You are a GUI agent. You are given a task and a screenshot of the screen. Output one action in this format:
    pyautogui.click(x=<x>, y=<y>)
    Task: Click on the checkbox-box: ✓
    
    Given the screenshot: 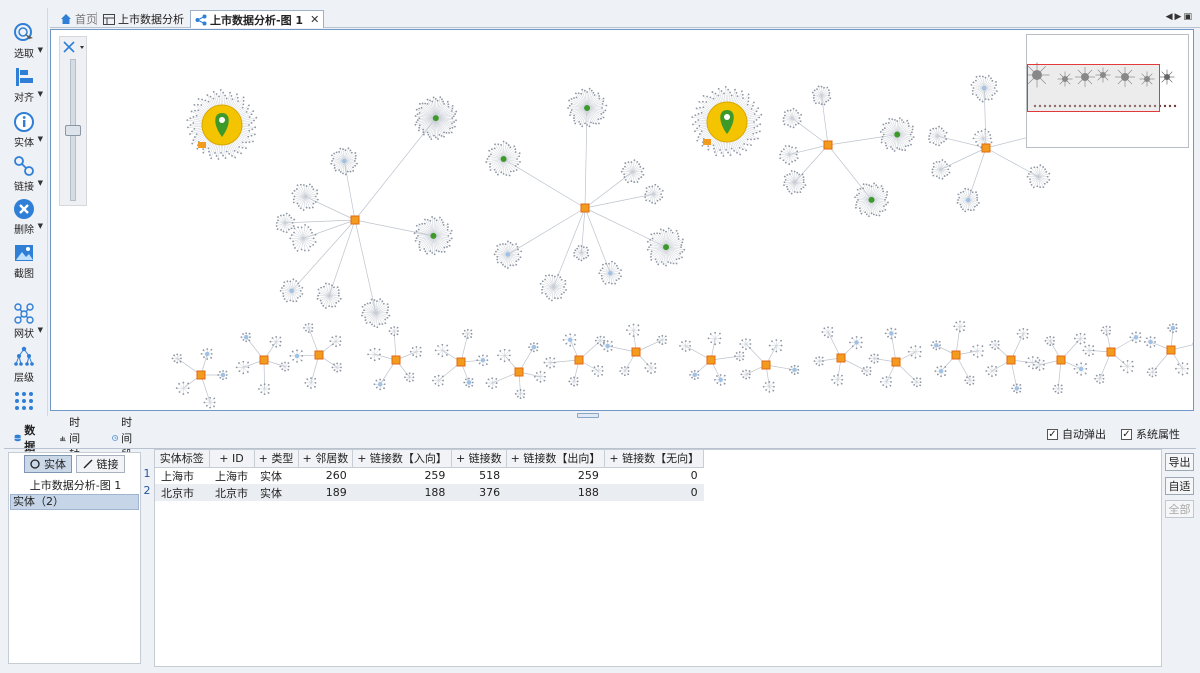 What is the action you would take?
    pyautogui.click(x=1126, y=434)
    